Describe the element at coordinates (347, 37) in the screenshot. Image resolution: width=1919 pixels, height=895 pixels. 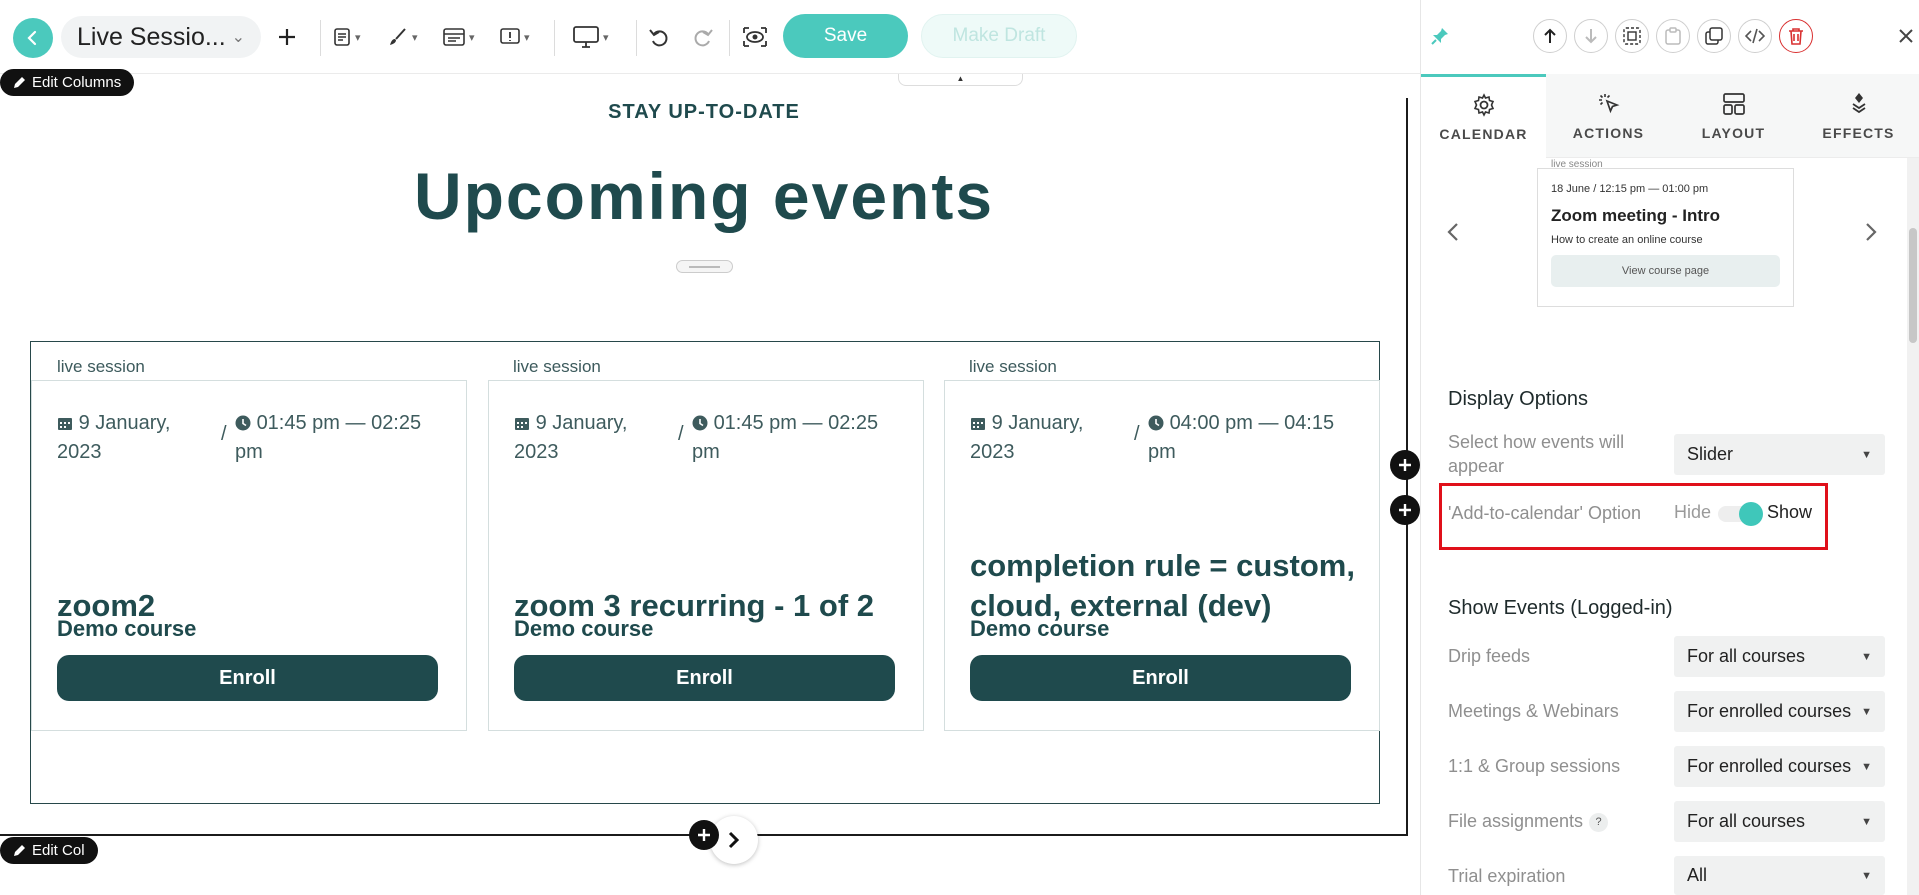
I see `page-settings-button: ▾` at that location.